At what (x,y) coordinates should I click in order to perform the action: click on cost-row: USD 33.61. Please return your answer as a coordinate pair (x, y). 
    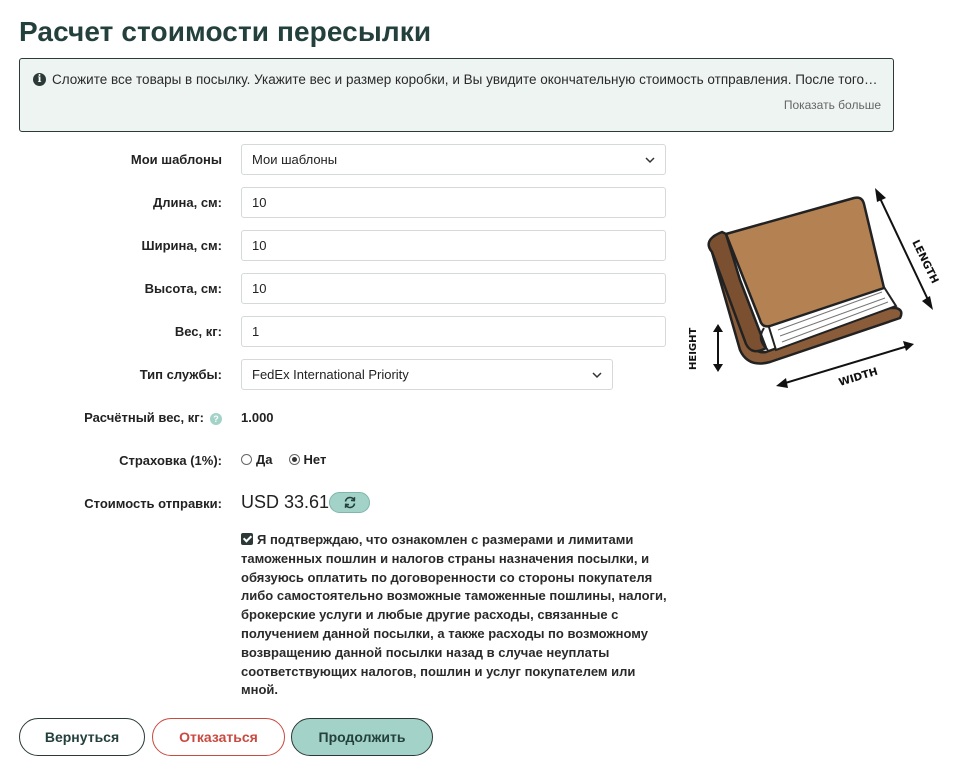
    Looking at the image, I should click on (306, 502).